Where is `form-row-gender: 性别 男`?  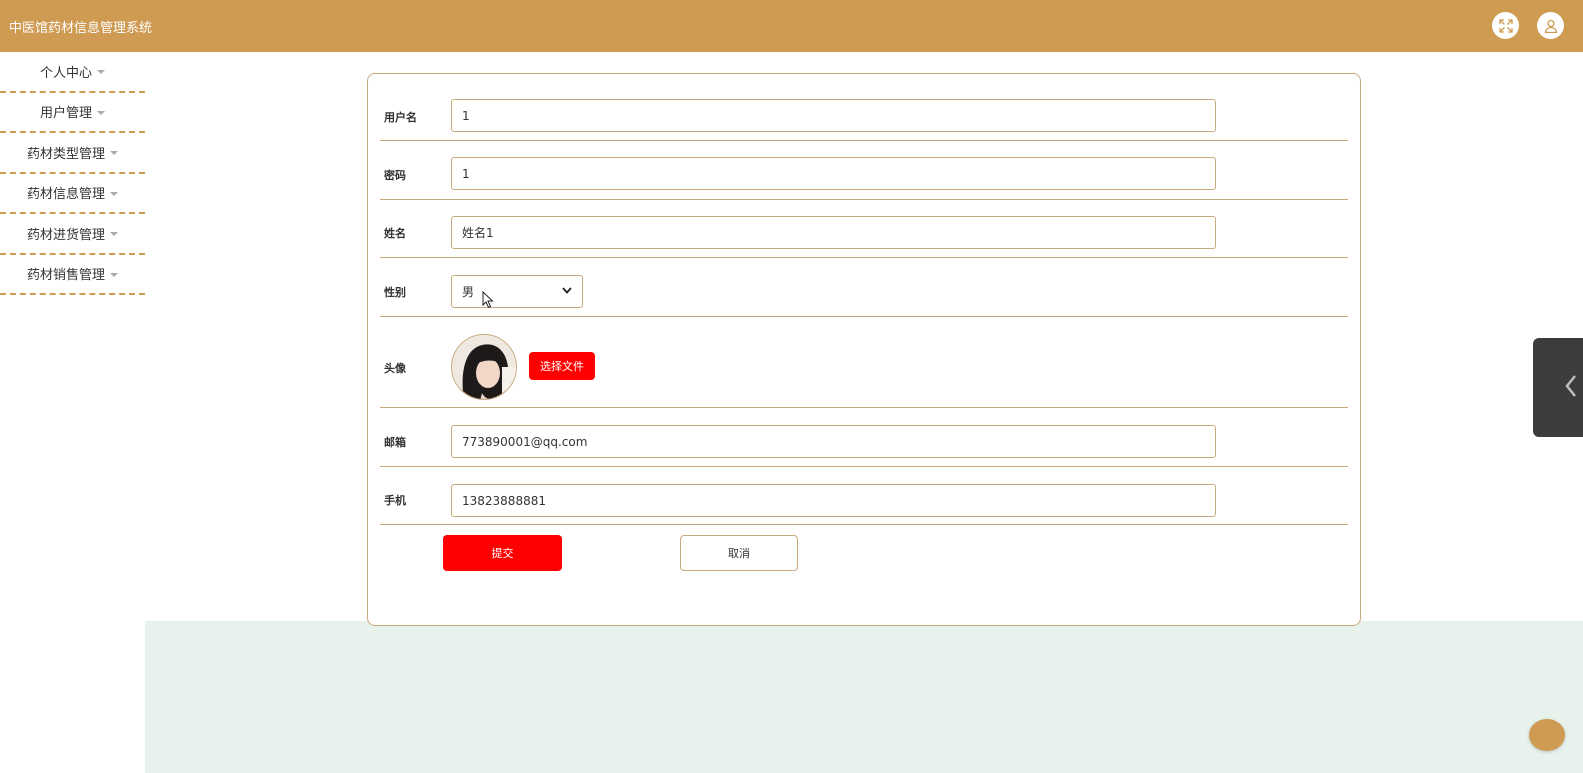
form-row-gender: 性别 男 is located at coordinates (864, 287).